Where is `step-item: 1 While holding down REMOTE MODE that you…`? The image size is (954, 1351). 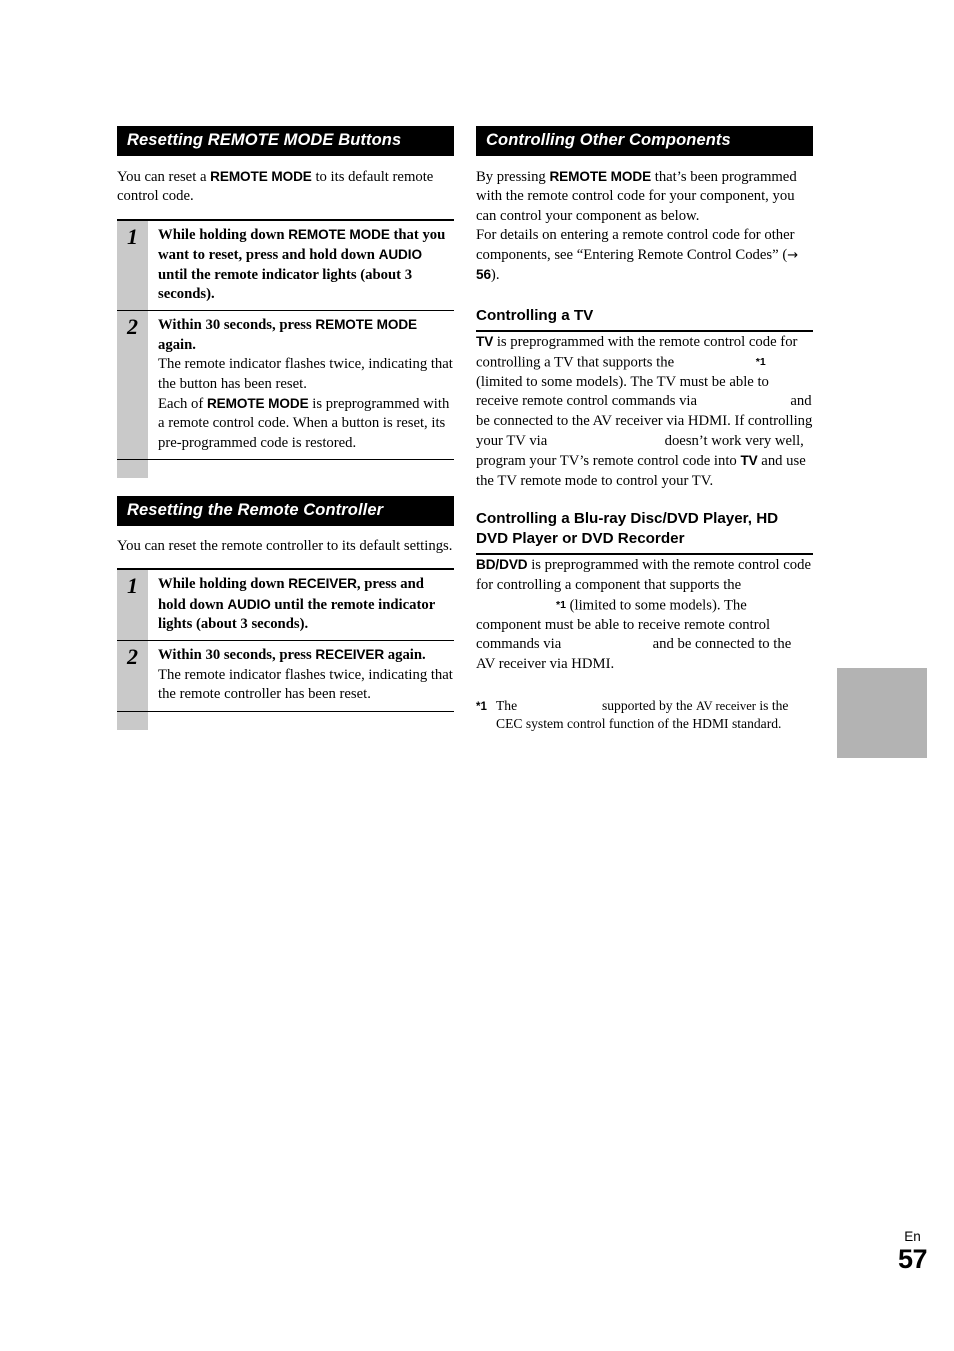 step-item: 1 While holding down REMOTE MODE that you… is located at coordinates (285, 266).